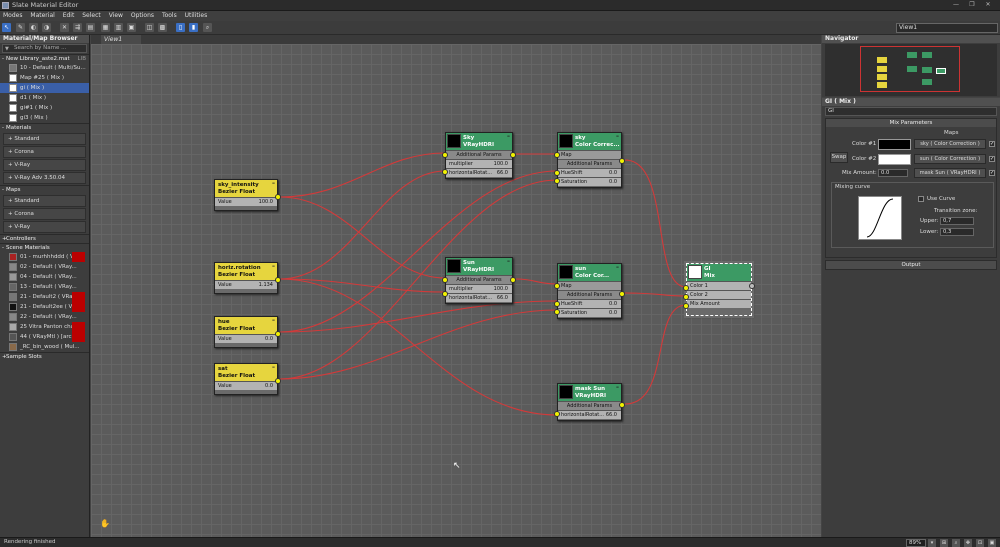 Image resolution: width=1000 pixels, height=547 pixels. I want to click on node-gi-mix: GI Mix Color 1 Color 2 Mix Amount, so click(719, 289).